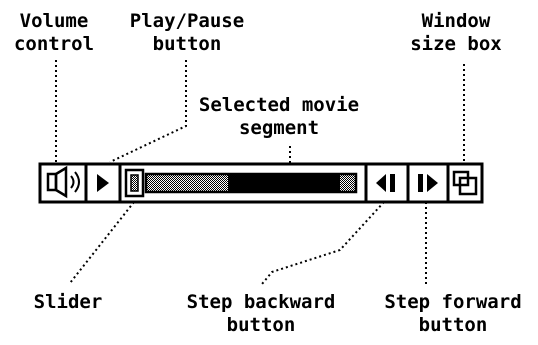 The width and height of the screenshot is (538, 345). I want to click on slider-track, so click(251, 183).